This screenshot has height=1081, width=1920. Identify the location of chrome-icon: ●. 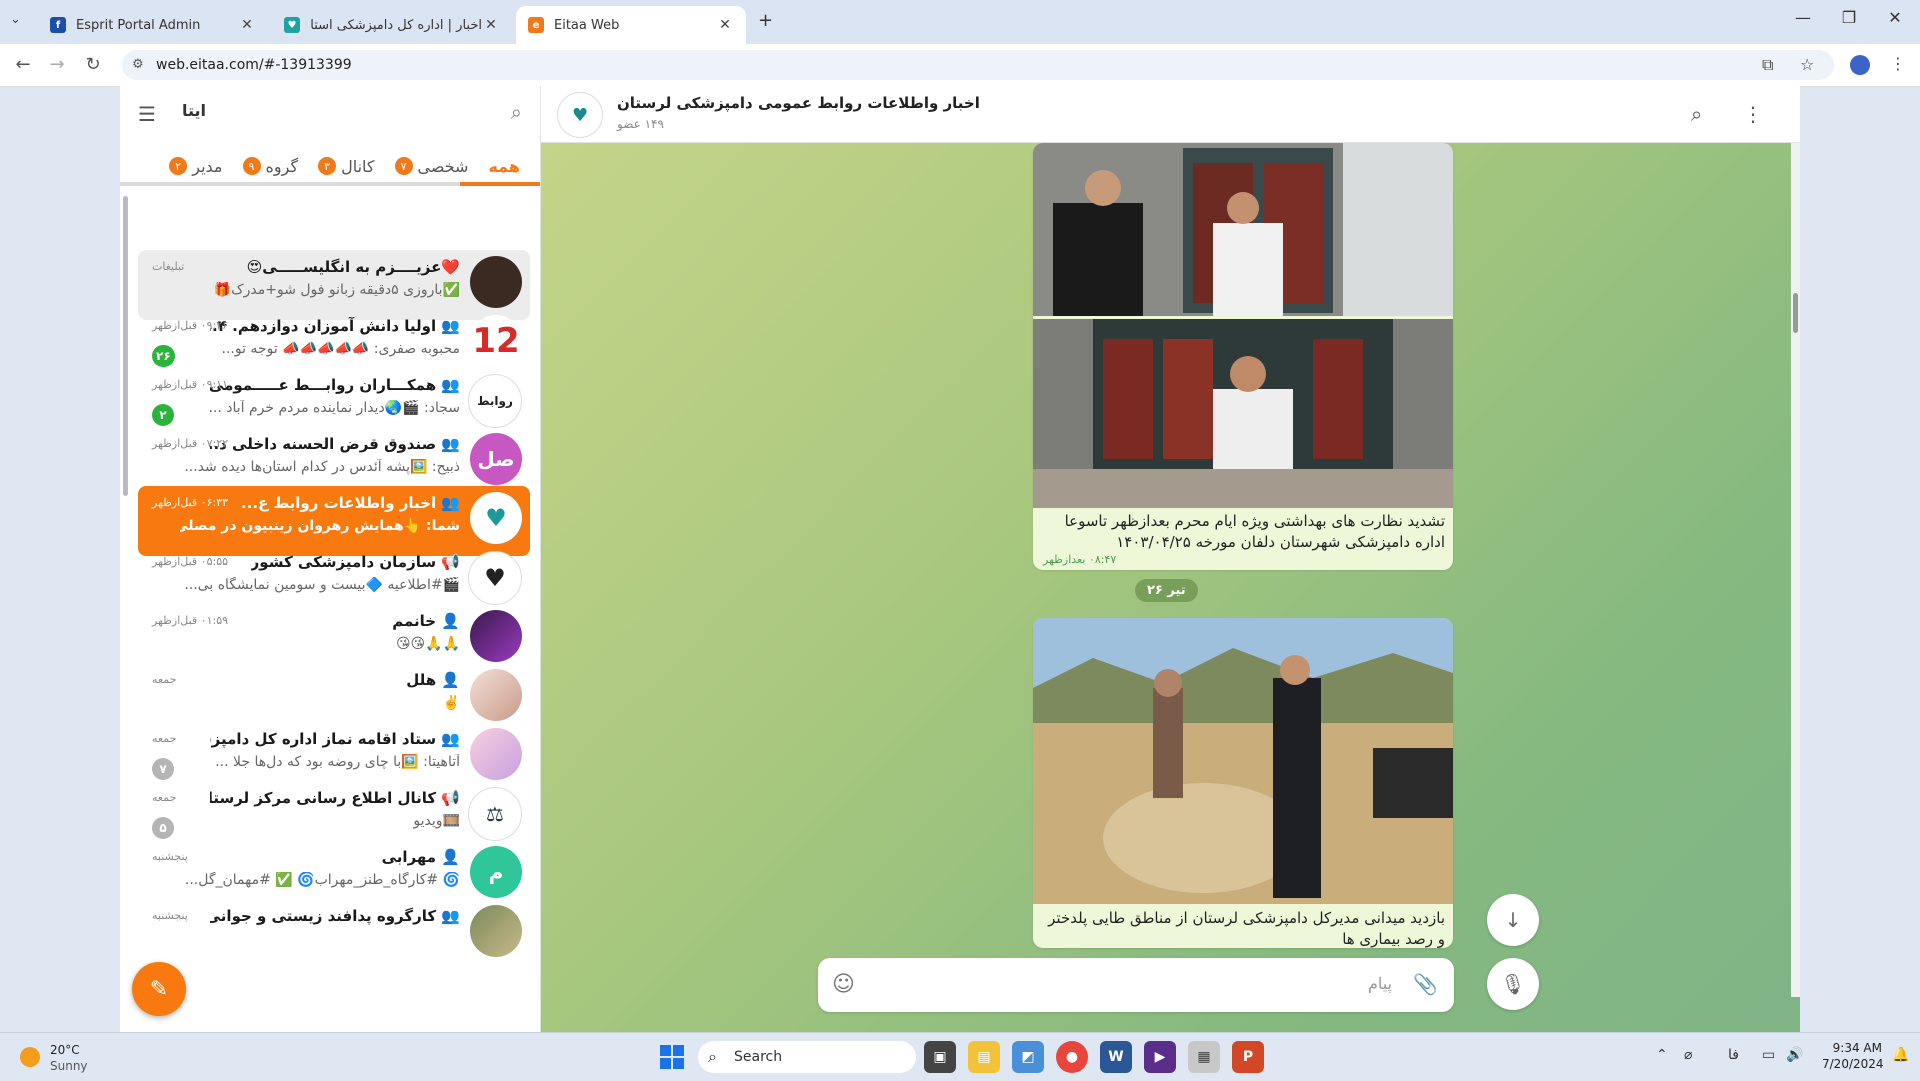
(1072, 1057).